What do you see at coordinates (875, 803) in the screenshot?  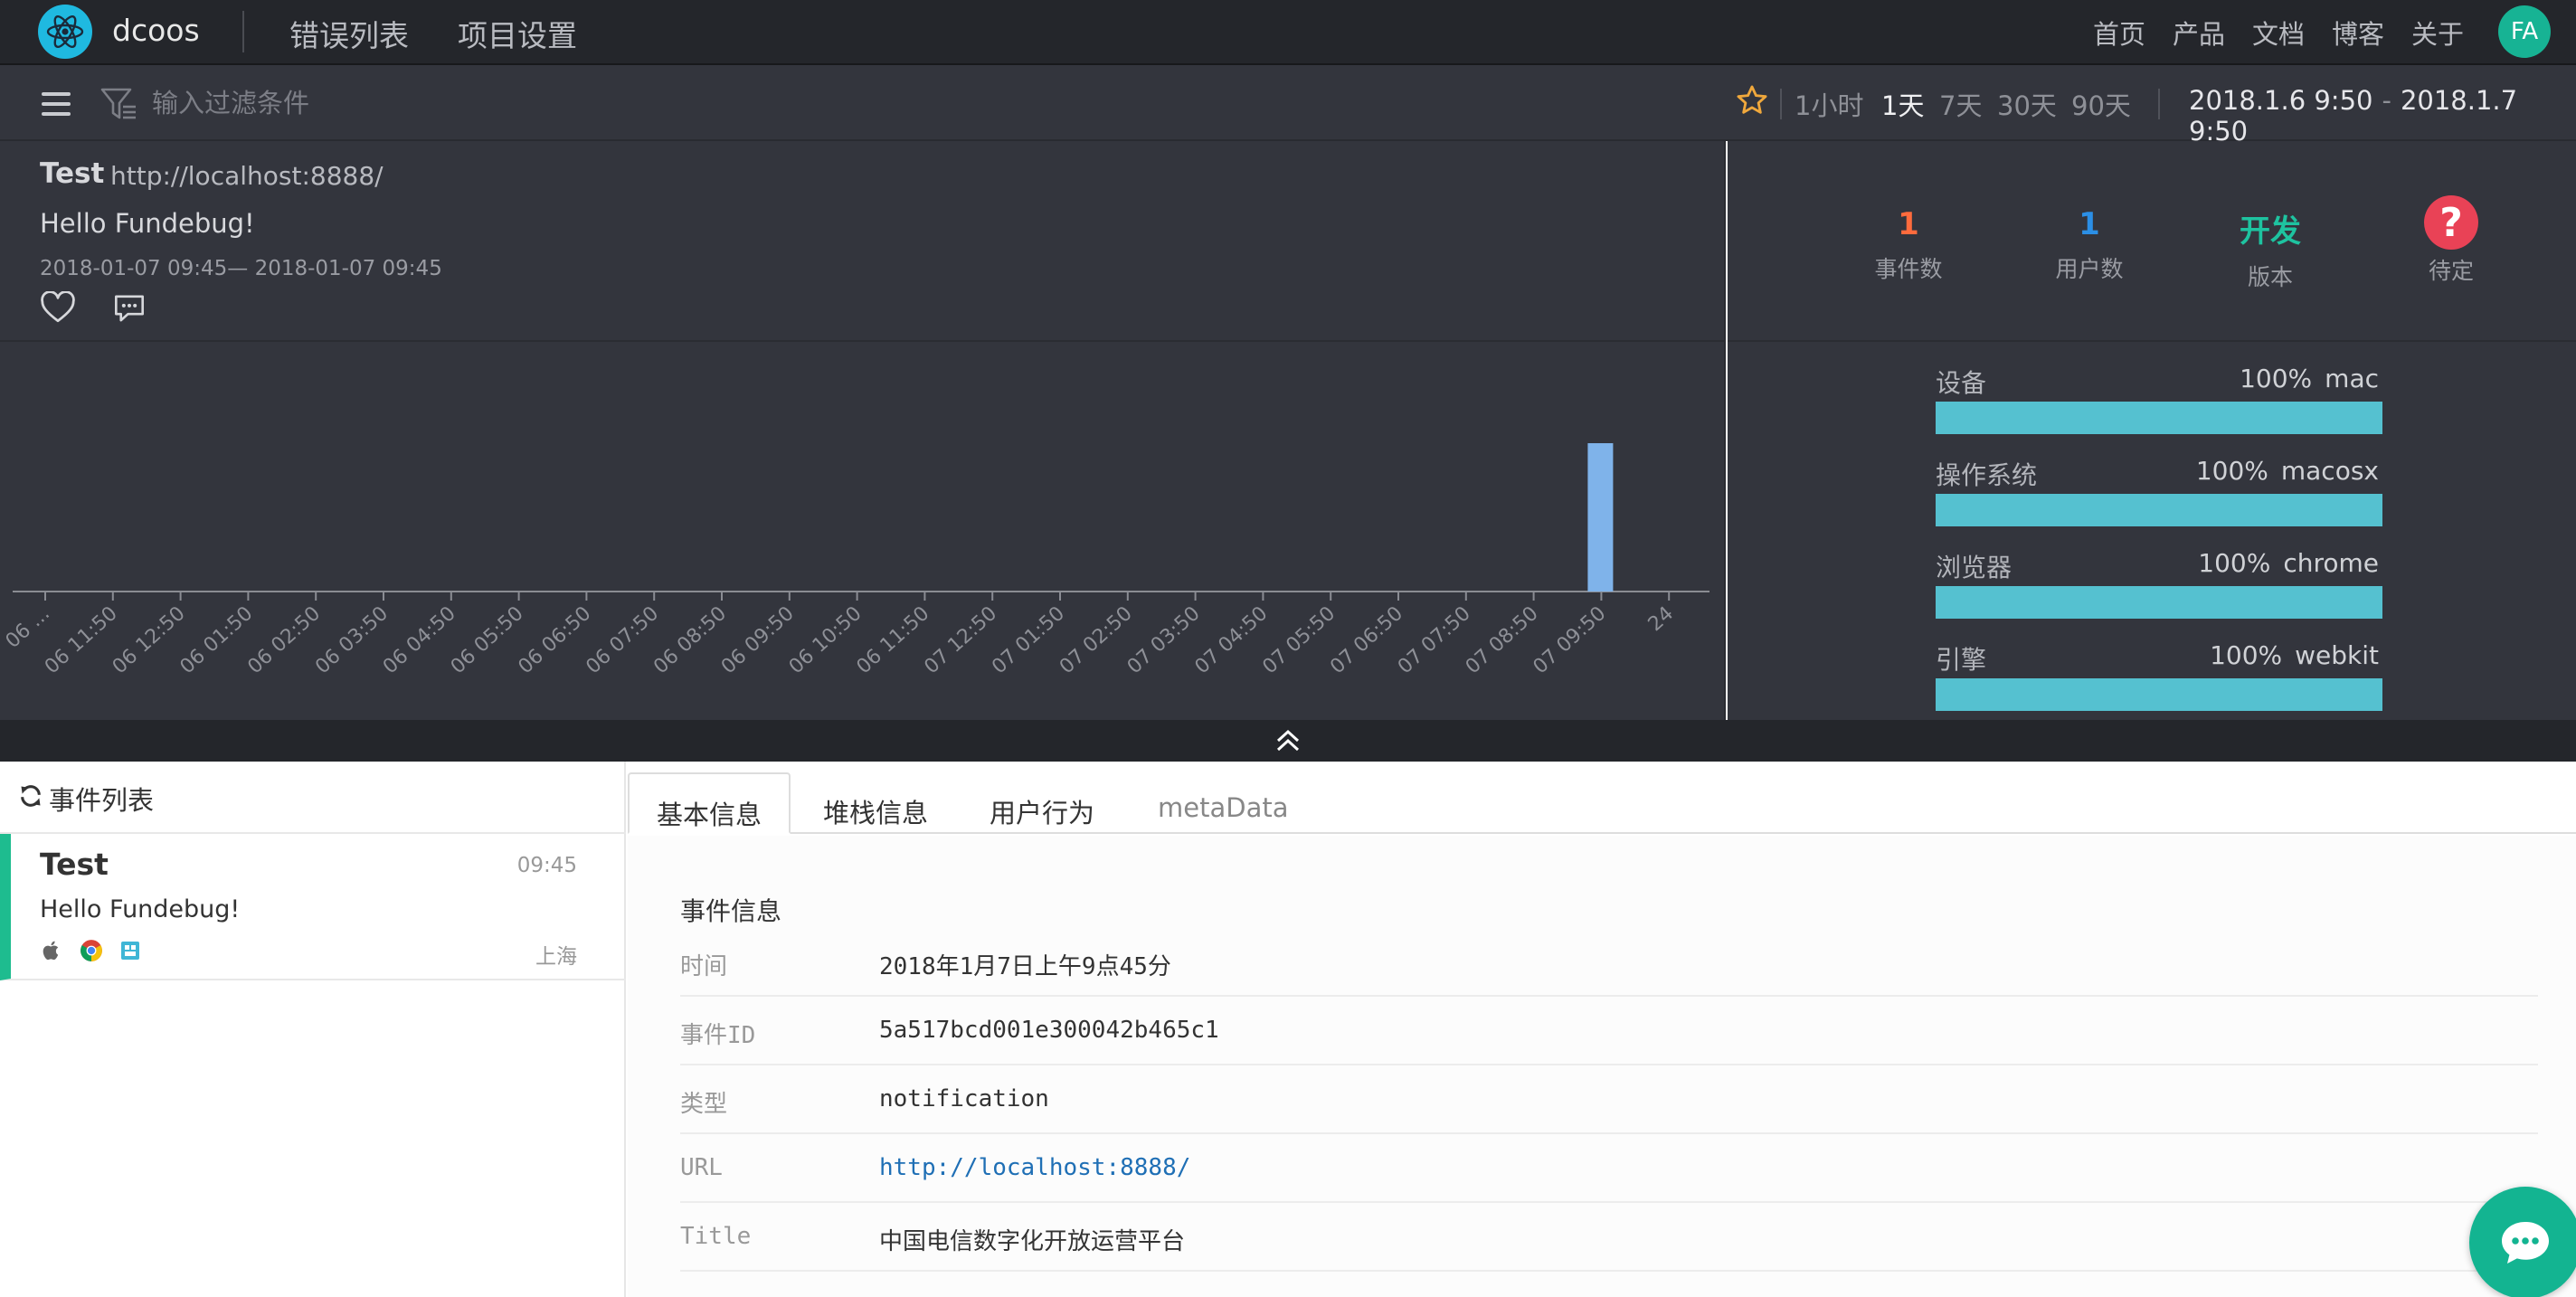 I see `tab-stack-info: 堆栈信息` at bounding box center [875, 803].